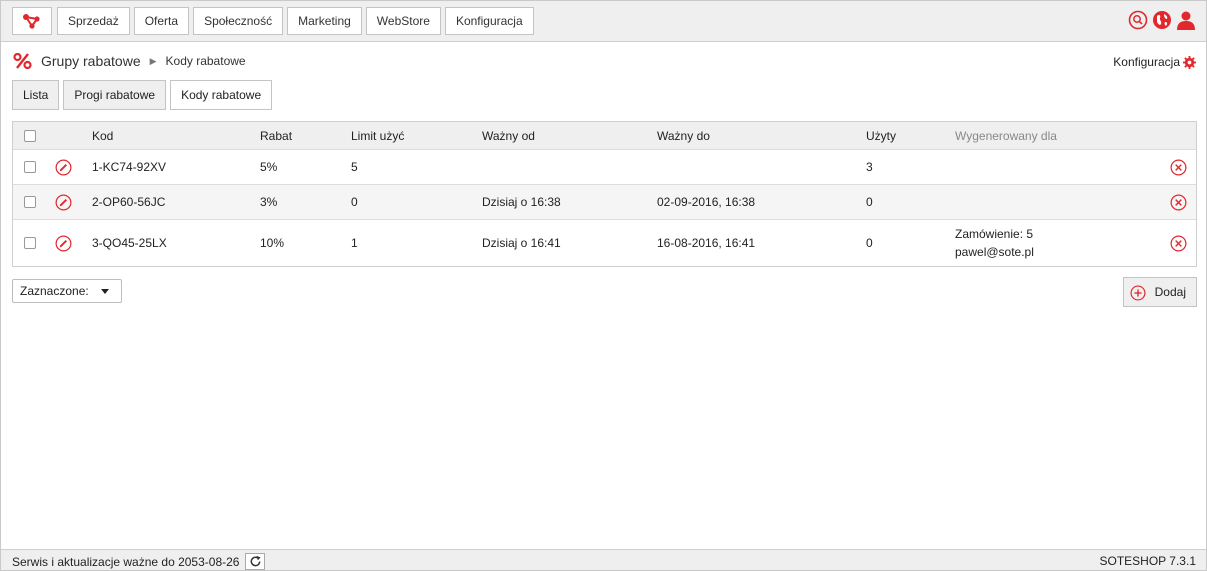  Describe the element at coordinates (102, 136) in the screenshot. I see `column-header-kod: Kod` at that location.